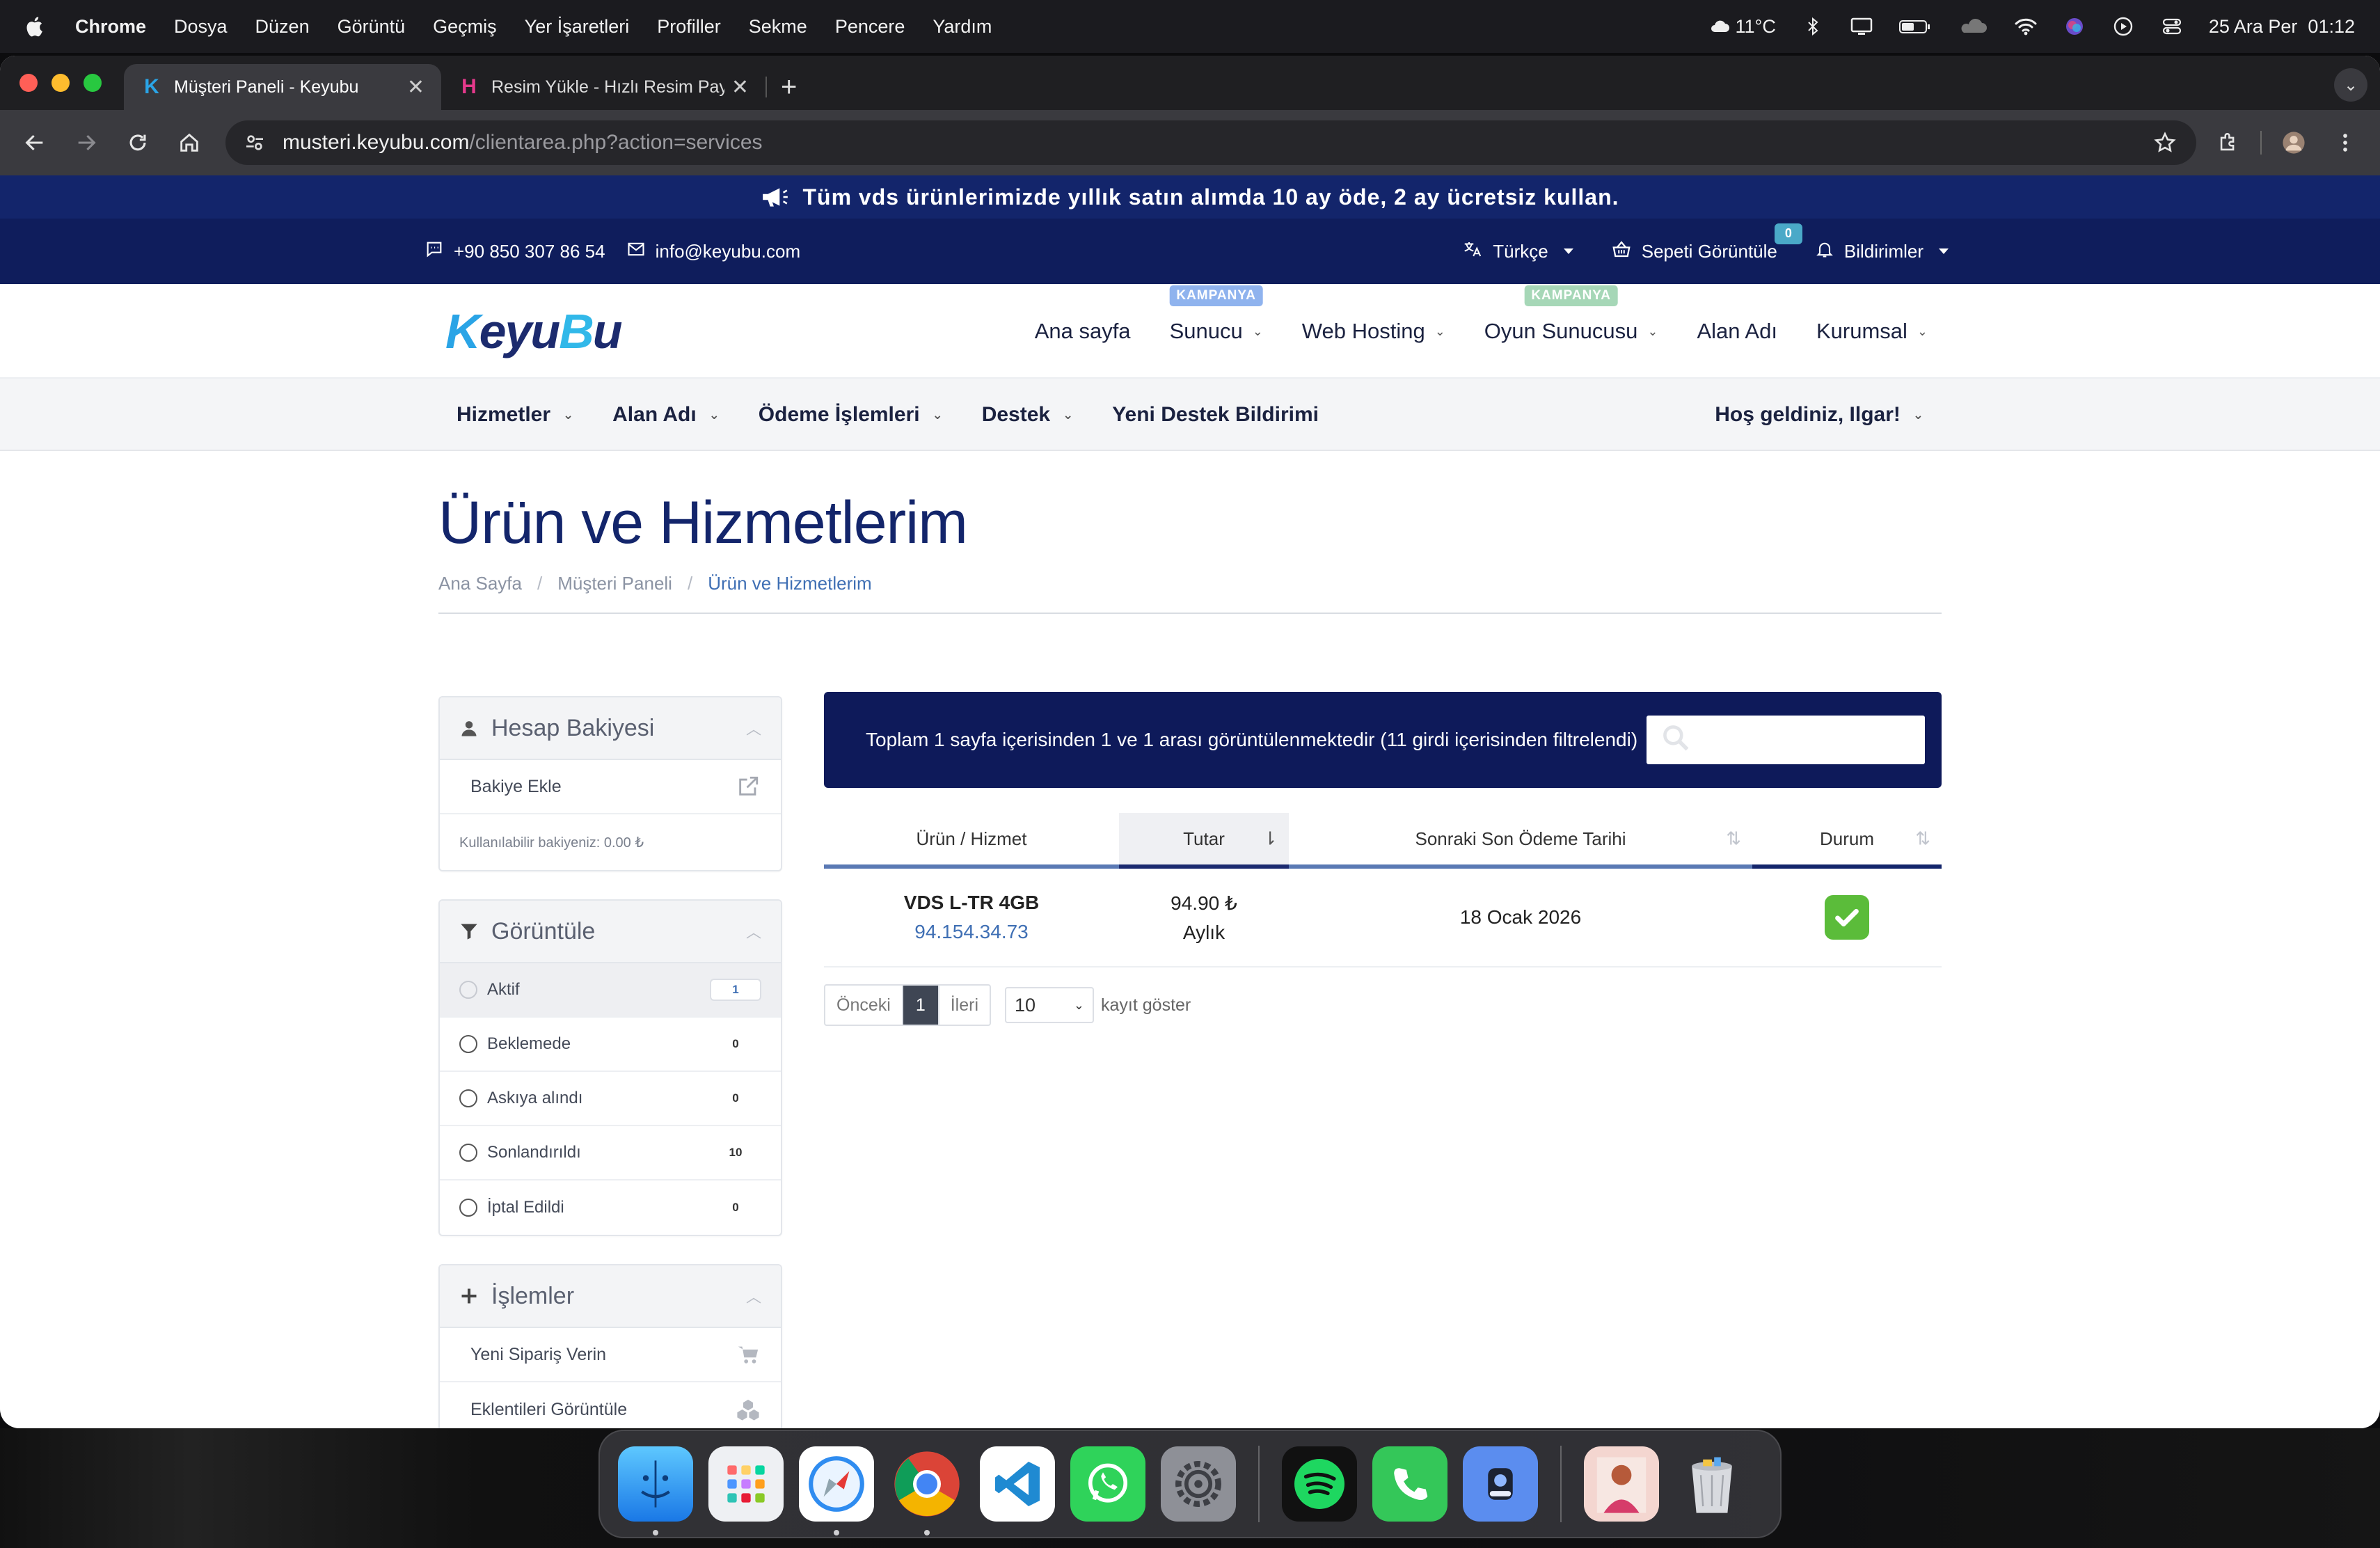 This screenshot has width=2380, height=1548. I want to click on email-link: info@keyubu.com, so click(713, 251).